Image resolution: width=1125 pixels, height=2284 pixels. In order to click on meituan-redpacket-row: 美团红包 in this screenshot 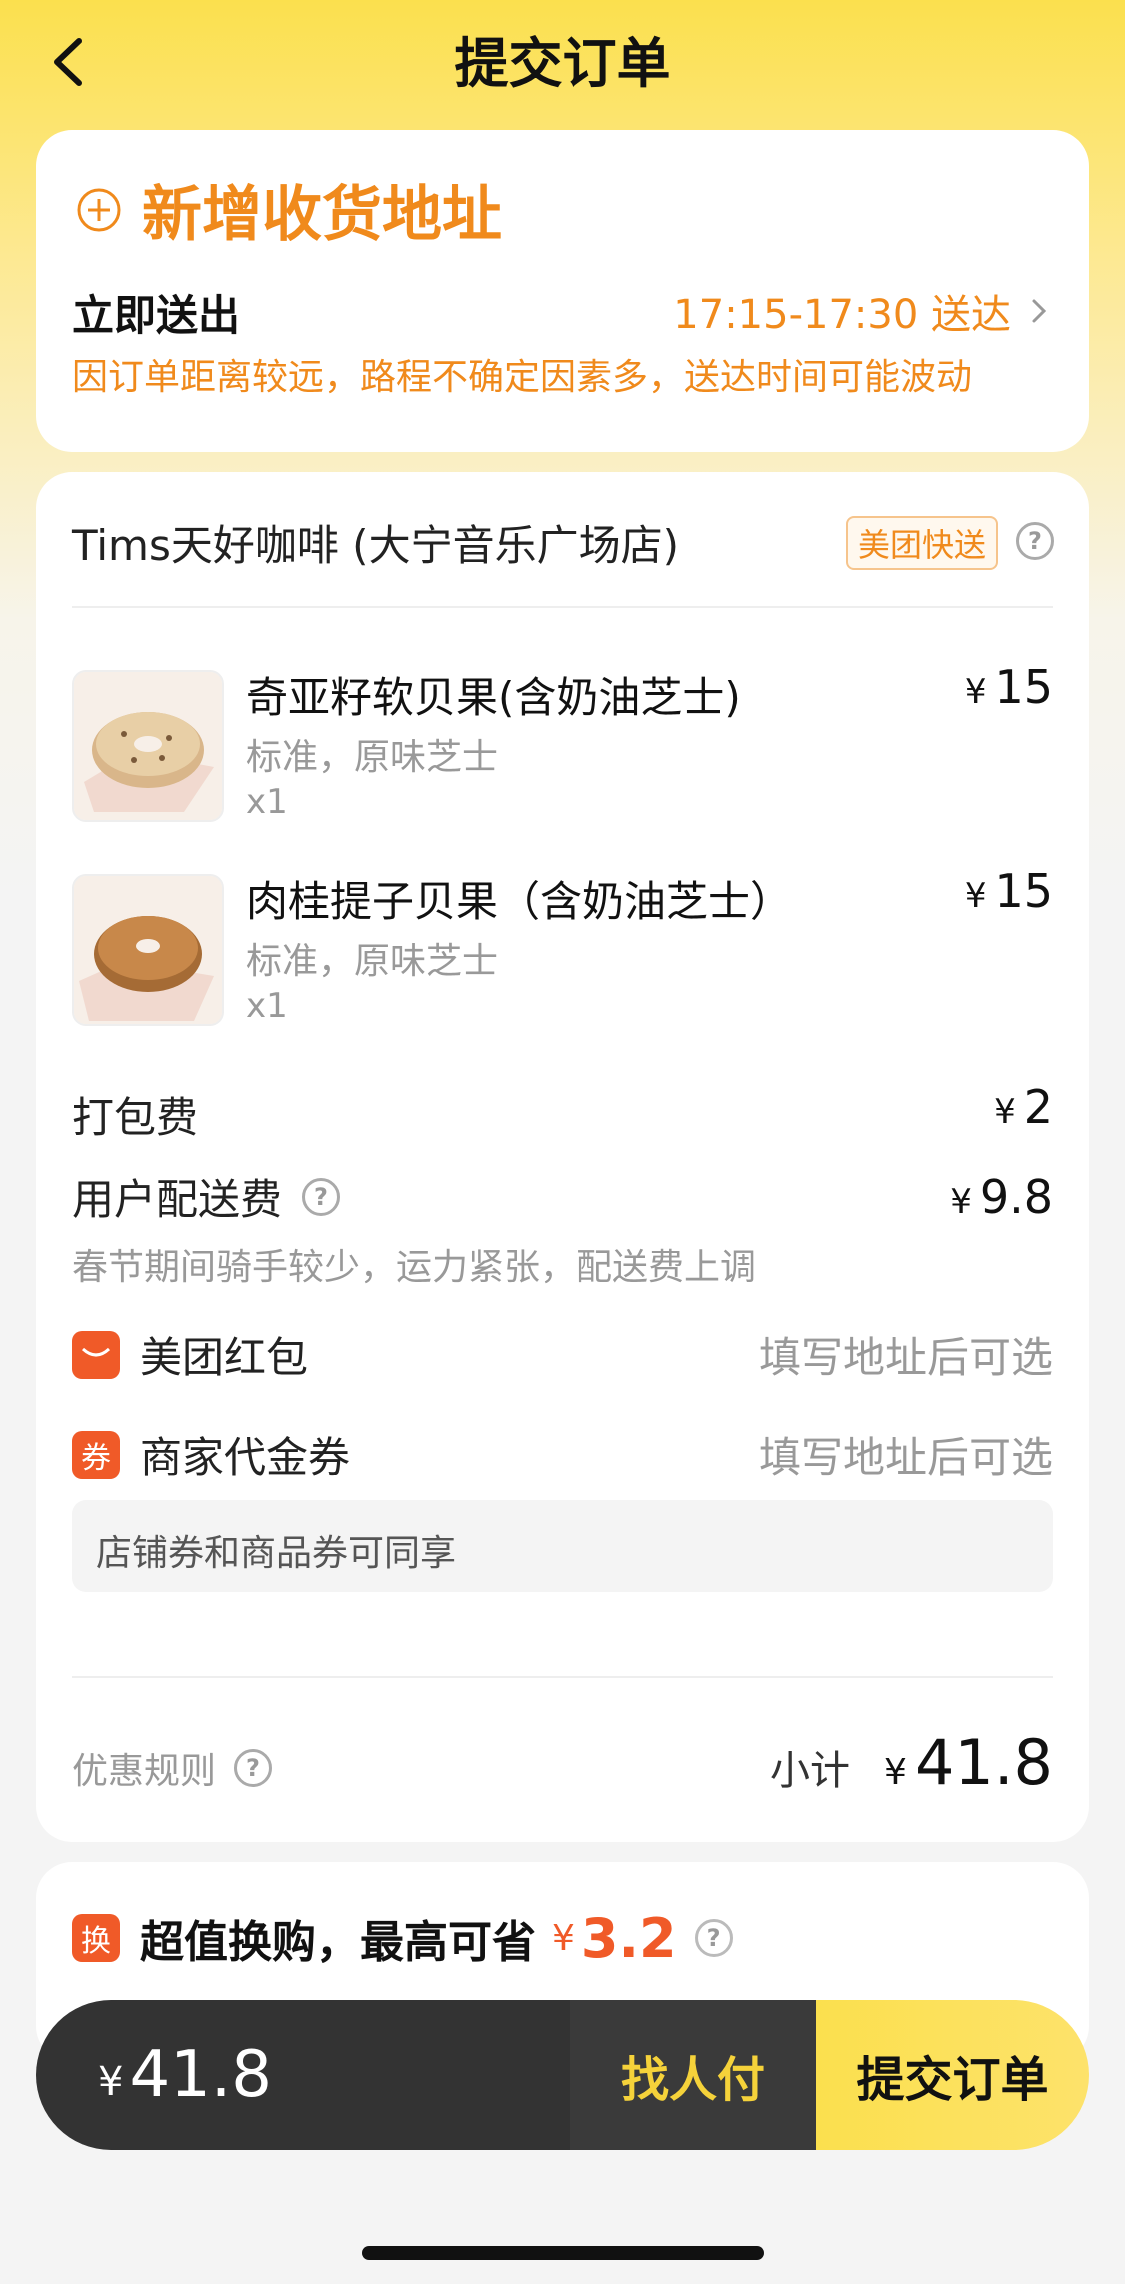, I will do `click(190, 1354)`.